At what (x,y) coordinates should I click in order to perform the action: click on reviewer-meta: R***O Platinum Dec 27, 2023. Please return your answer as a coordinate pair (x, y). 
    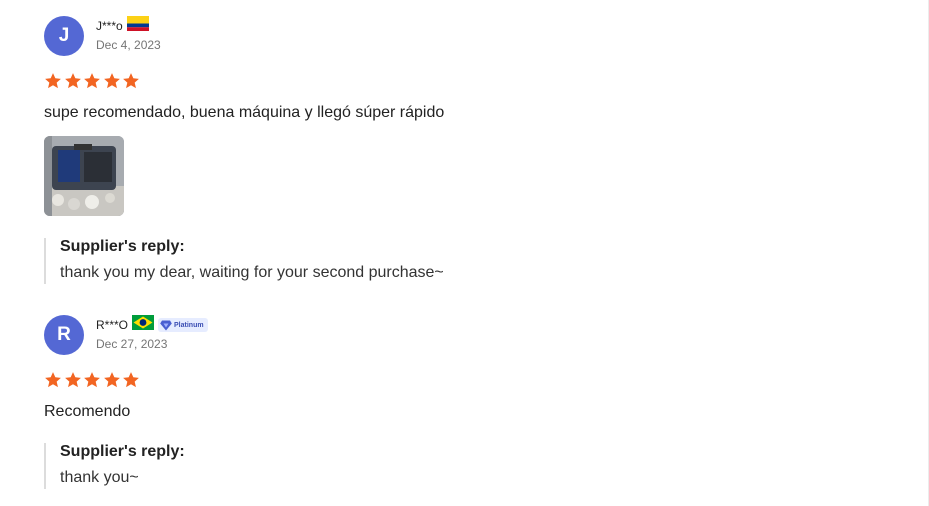
    Looking at the image, I should click on (152, 333).